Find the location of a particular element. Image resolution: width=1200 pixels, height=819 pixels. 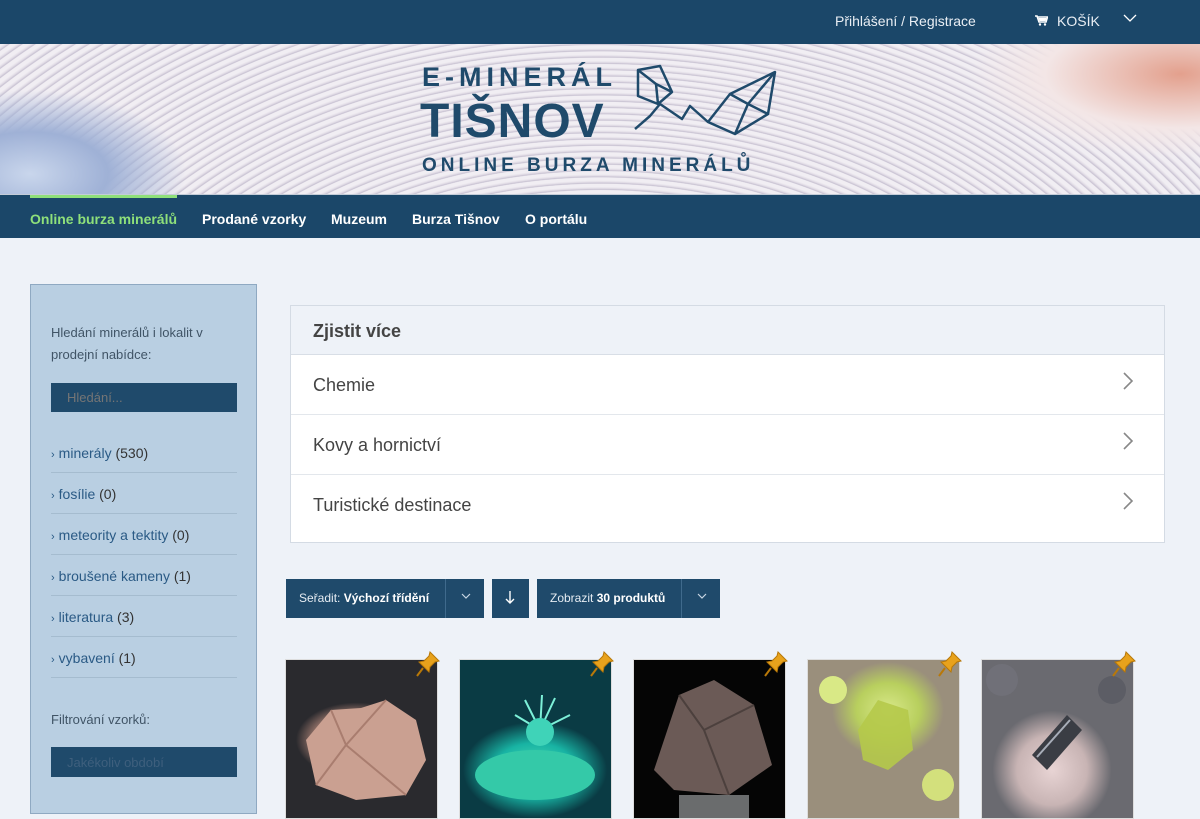

logo-line-2: TIŠNOV is located at coordinates (512, 121).